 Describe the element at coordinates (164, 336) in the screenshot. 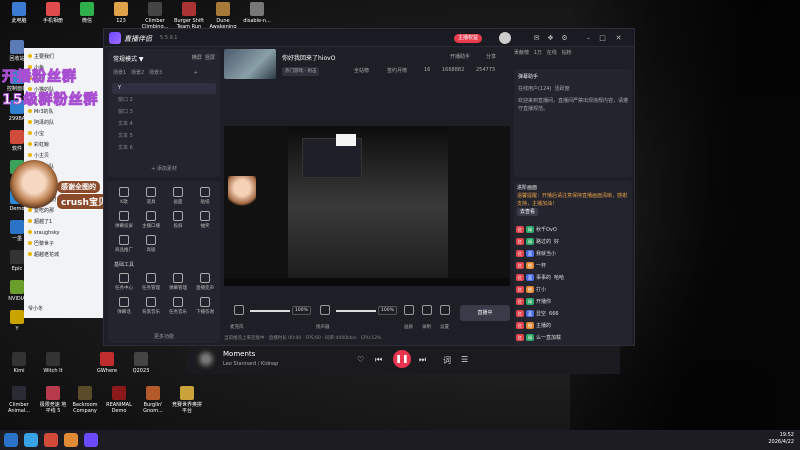

I see `more-functions-button: 更多功能` at that location.